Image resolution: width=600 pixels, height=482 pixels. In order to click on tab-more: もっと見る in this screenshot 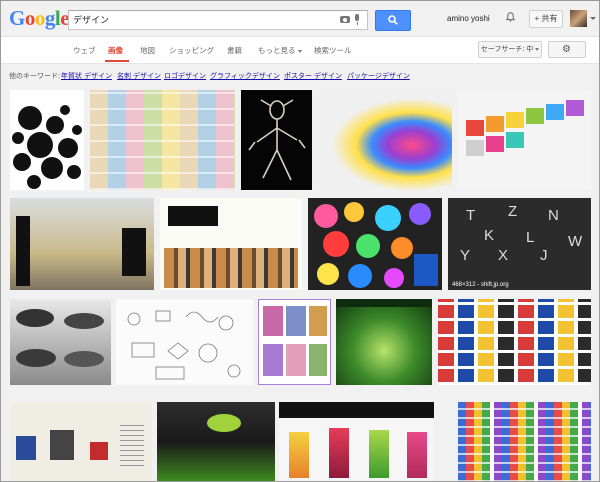, I will do `click(280, 50)`.